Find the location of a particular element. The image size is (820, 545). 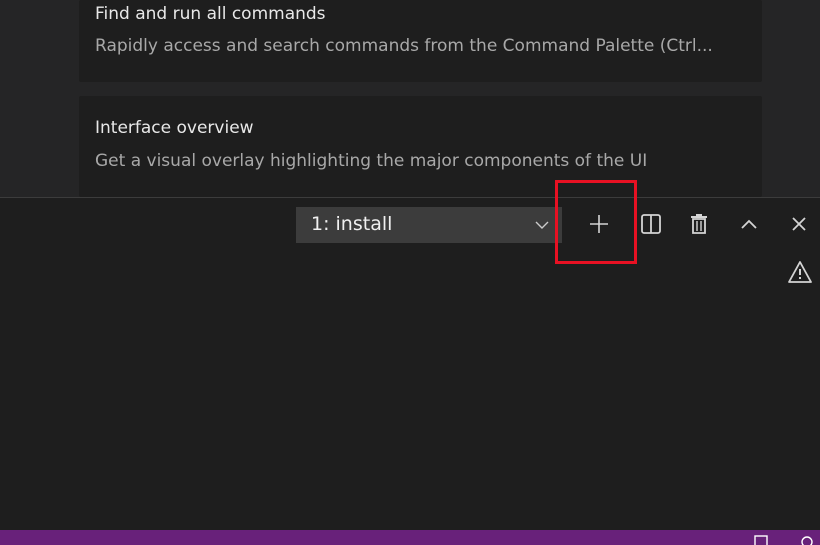

terminal-select-dropdown: 1: install is located at coordinates (429, 225).